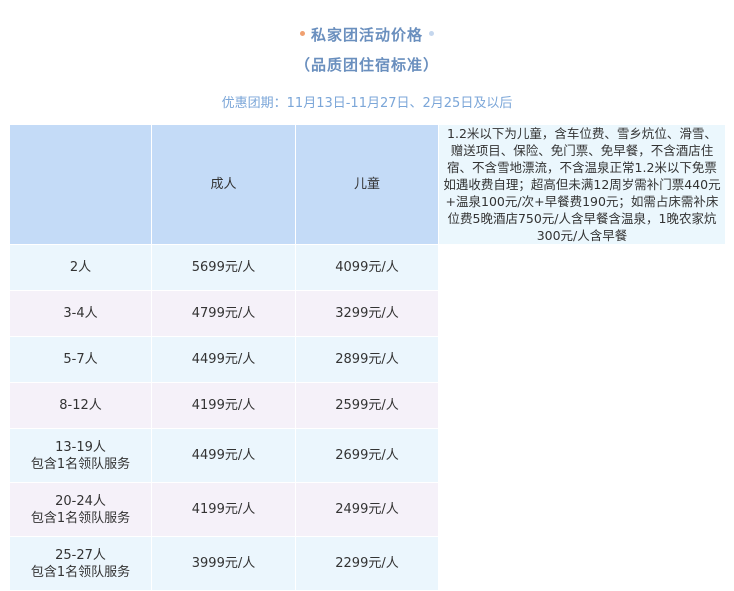 This screenshot has width=734, height=591. What do you see at coordinates (80, 359) in the screenshot?
I see `group-size: 5-7人` at bounding box center [80, 359].